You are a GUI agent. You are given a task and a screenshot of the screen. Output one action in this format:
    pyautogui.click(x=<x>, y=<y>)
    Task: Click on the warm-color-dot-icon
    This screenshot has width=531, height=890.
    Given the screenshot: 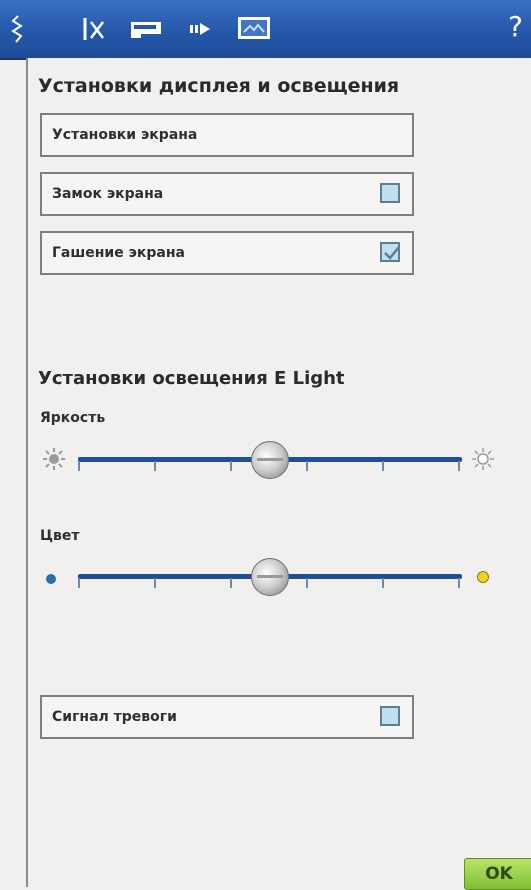 What is the action you would take?
    pyautogui.click(x=483, y=578)
    